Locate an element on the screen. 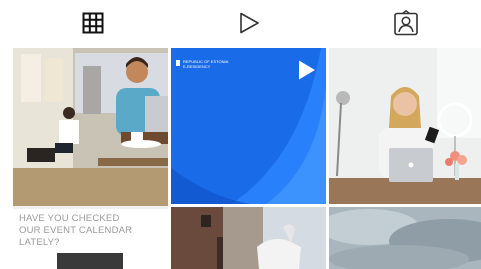 Image resolution: width=481 pixels, height=269 pixels. reel-play-icon is located at coordinates (307, 70).